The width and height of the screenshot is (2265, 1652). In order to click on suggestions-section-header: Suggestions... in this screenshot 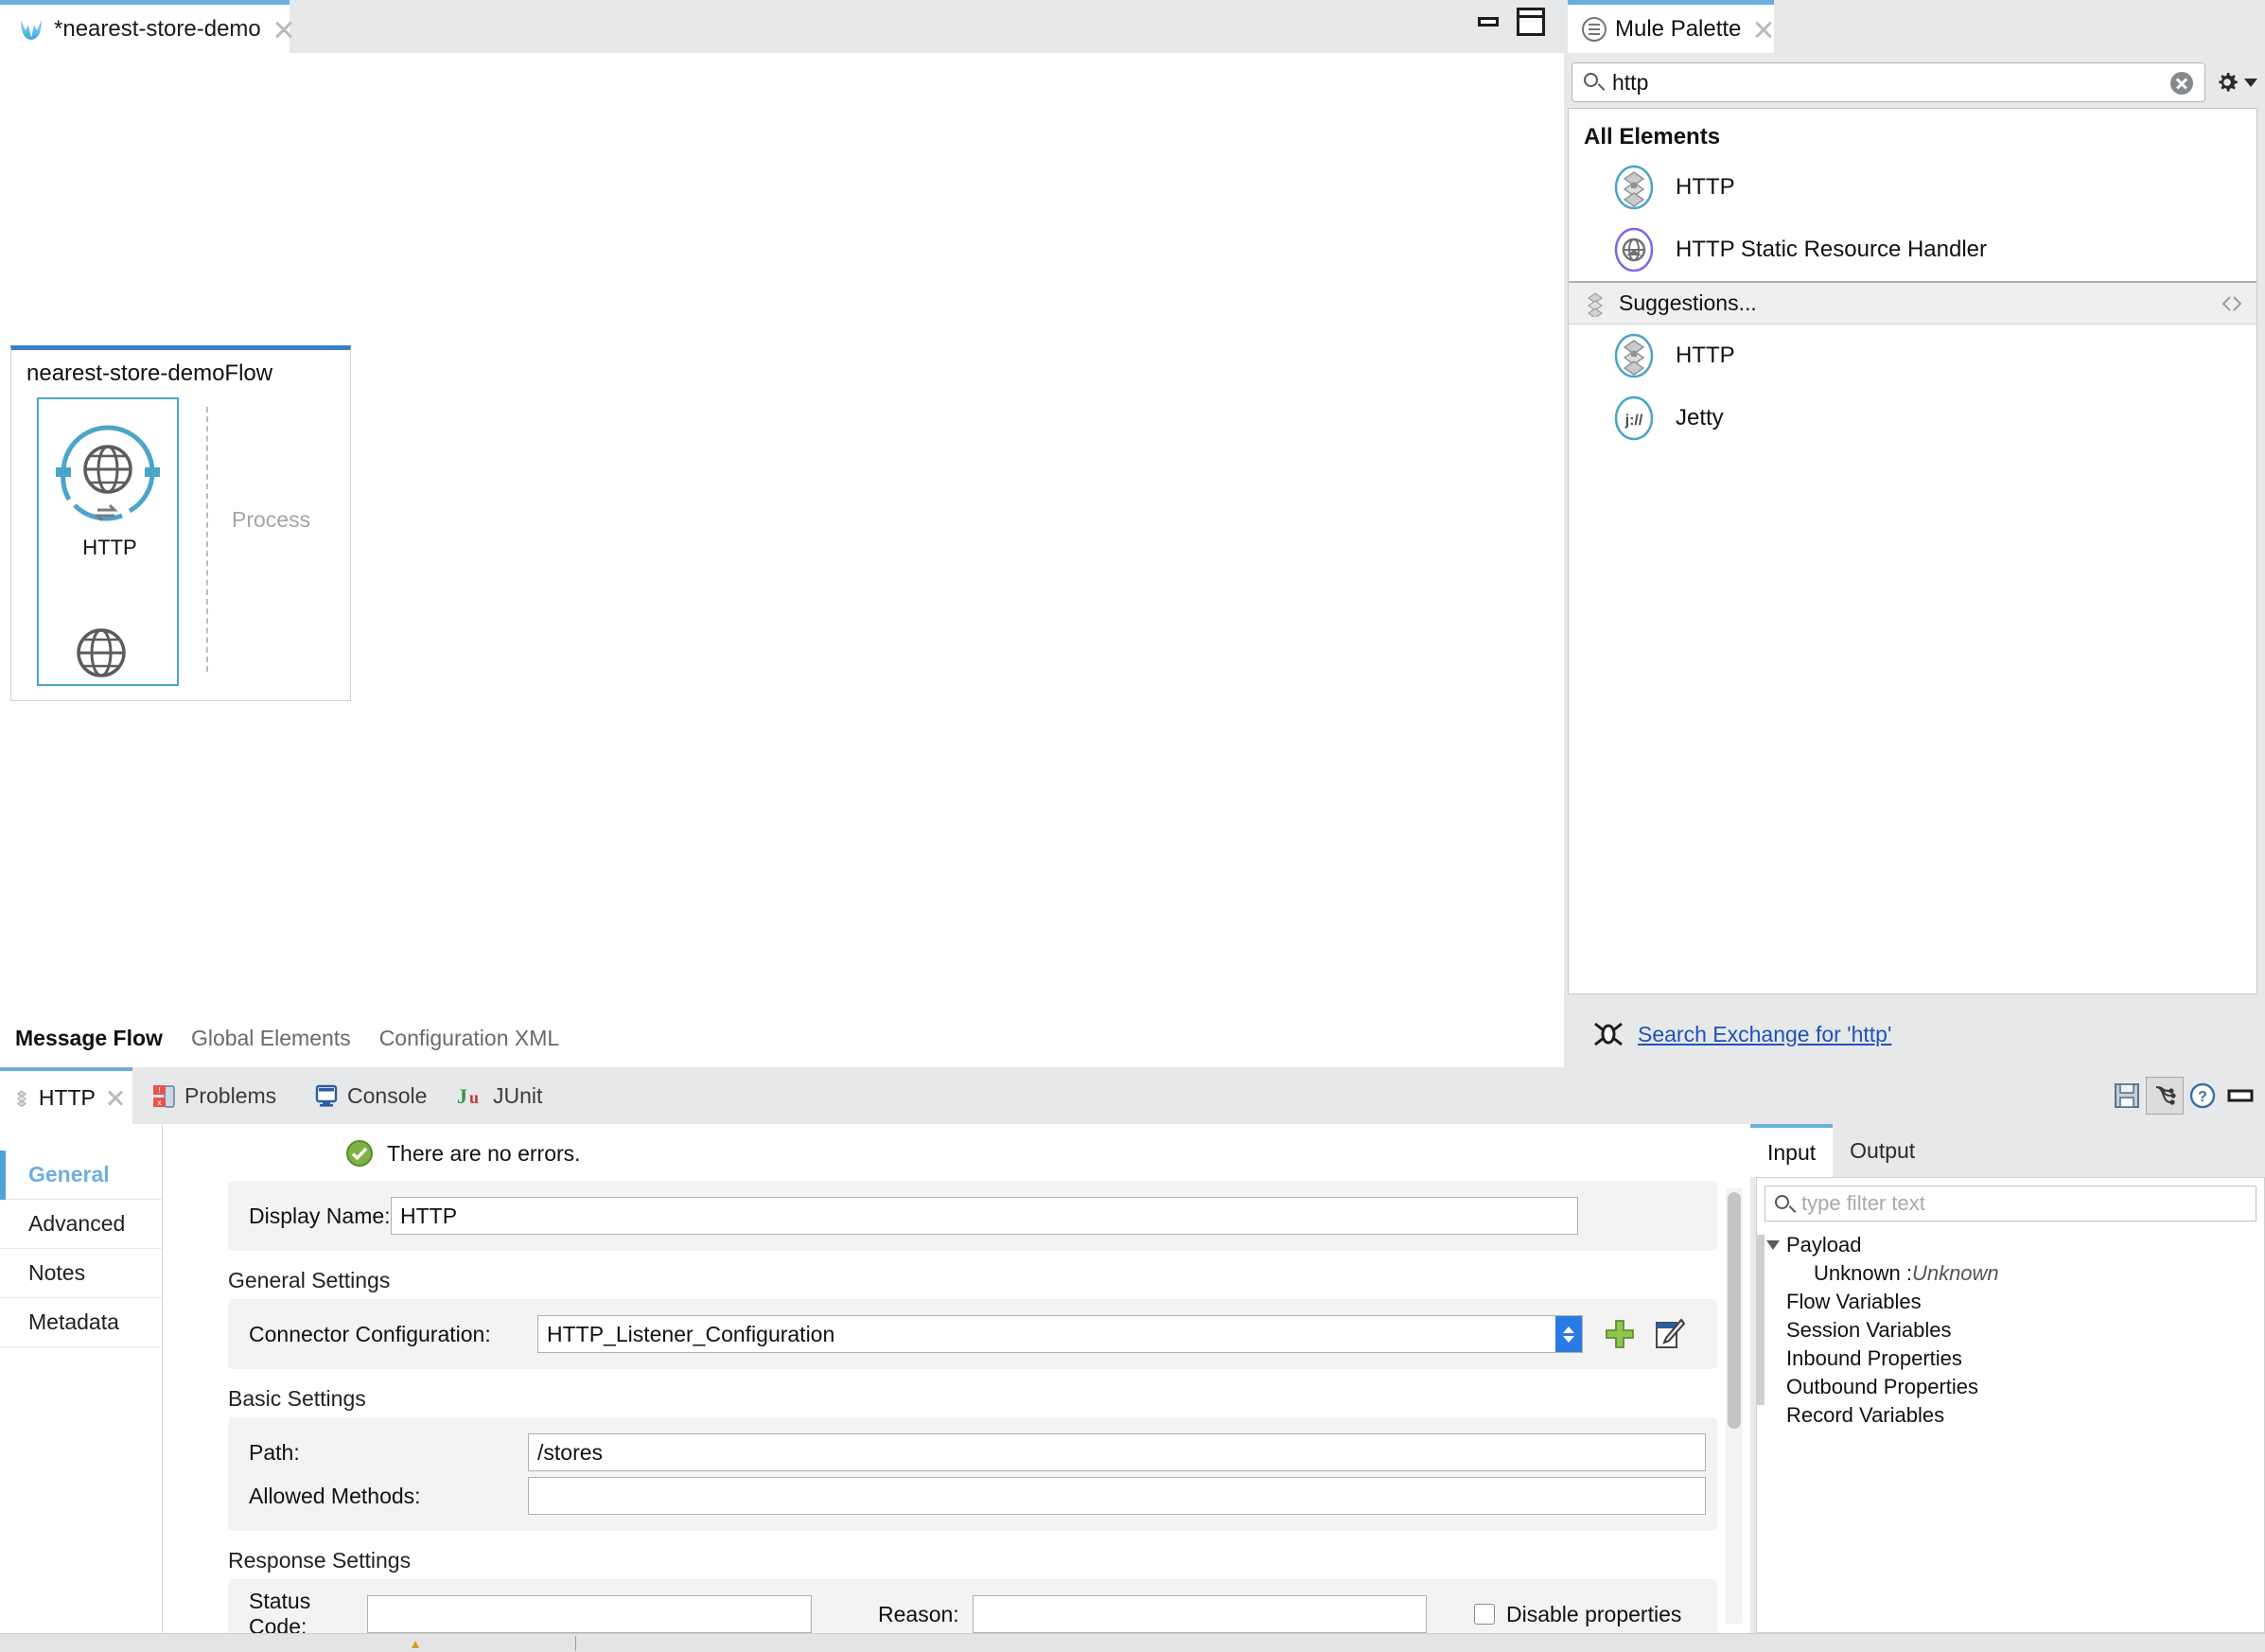, I will do `click(1912, 303)`.